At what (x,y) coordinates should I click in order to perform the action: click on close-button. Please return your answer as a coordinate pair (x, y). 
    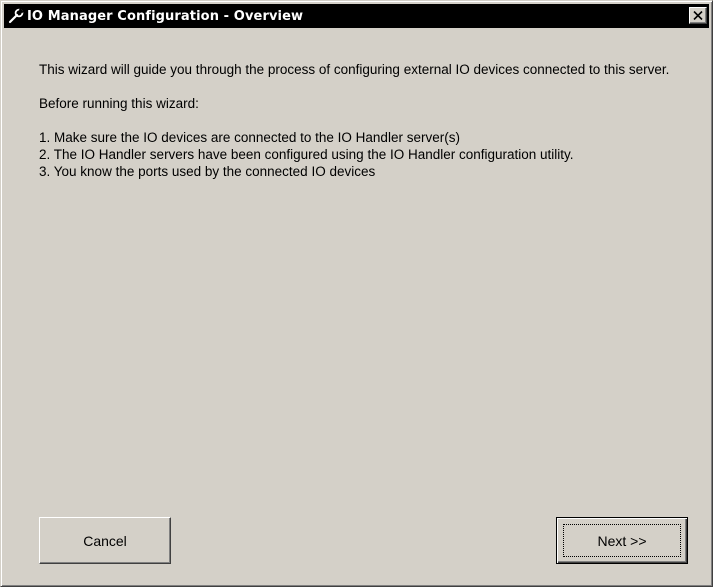
    Looking at the image, I should click on (698, 15).